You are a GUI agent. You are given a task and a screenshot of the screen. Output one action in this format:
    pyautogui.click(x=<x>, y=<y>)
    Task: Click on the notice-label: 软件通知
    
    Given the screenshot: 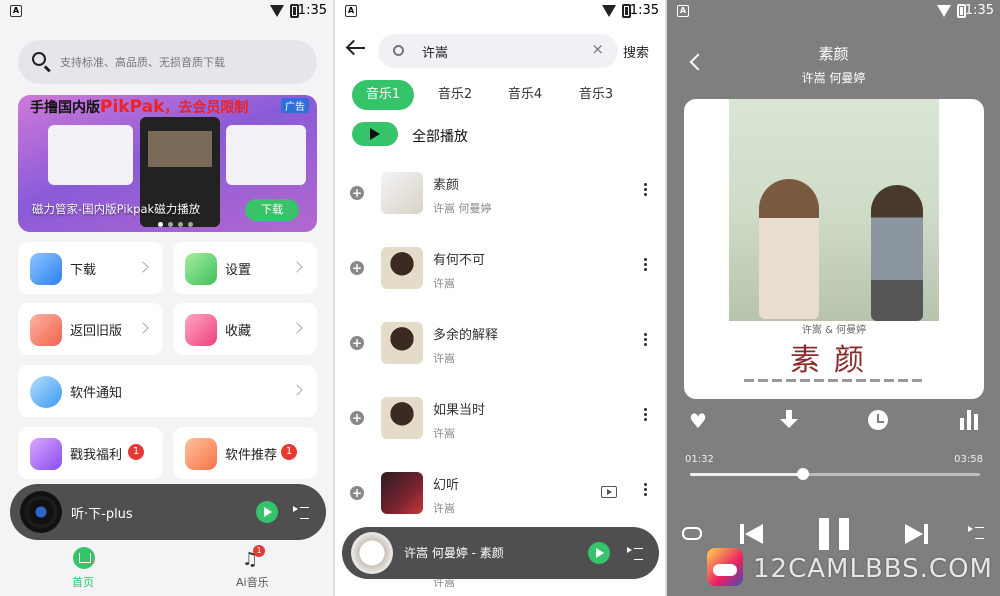 What is the action you would take?
    pyautogui.click(x=96, y=393)
    